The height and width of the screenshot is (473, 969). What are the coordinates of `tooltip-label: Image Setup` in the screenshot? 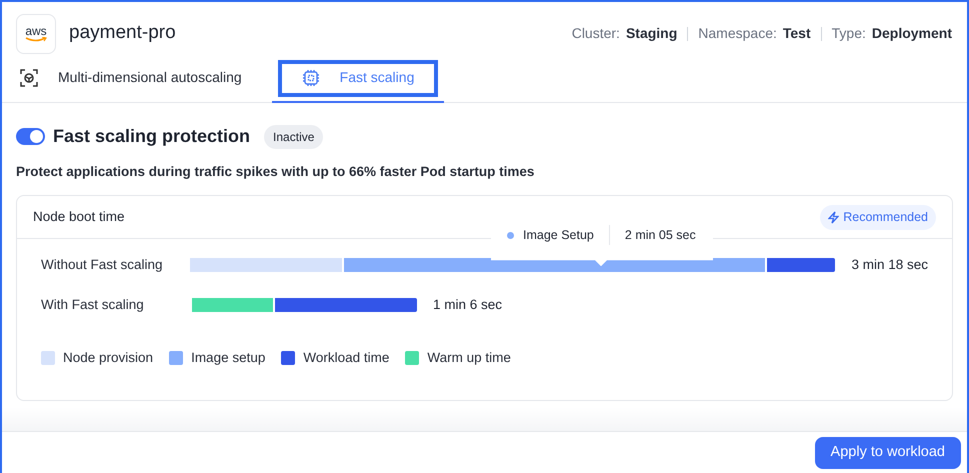 It's located at (558, 235).